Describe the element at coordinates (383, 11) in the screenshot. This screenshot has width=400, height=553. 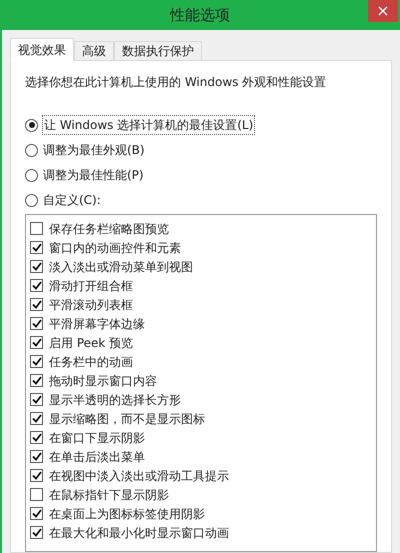
I see `close-button: ×` at that location.